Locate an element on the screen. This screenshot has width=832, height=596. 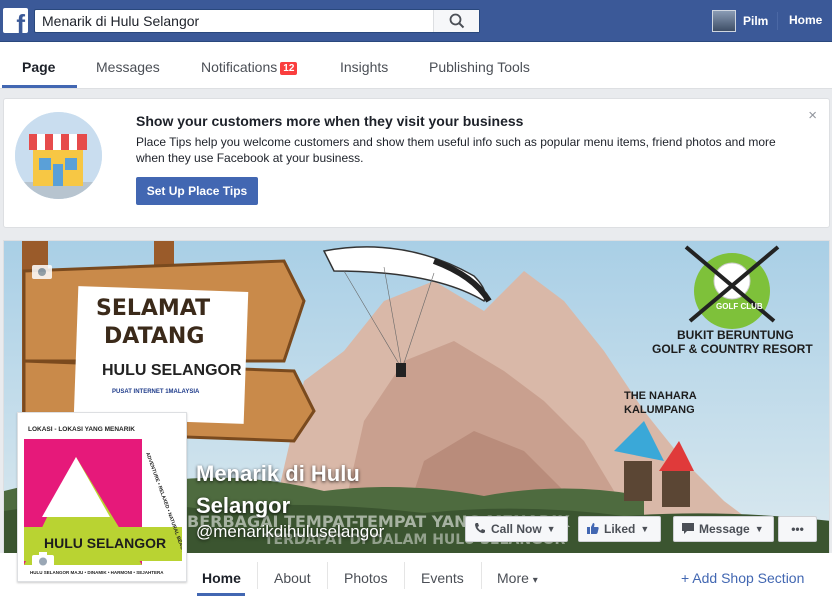
nav-more-label: More is located at coordinates (513, 578).